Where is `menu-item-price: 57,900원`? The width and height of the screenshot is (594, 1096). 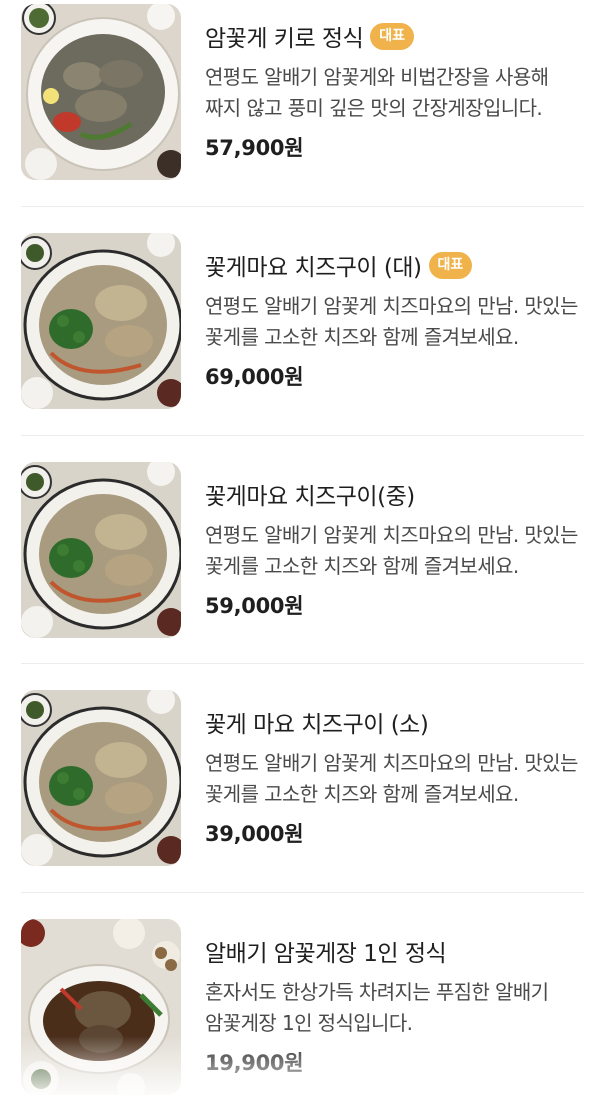 menu-item-price: 57,900원 is located at coordinates (254, 148).